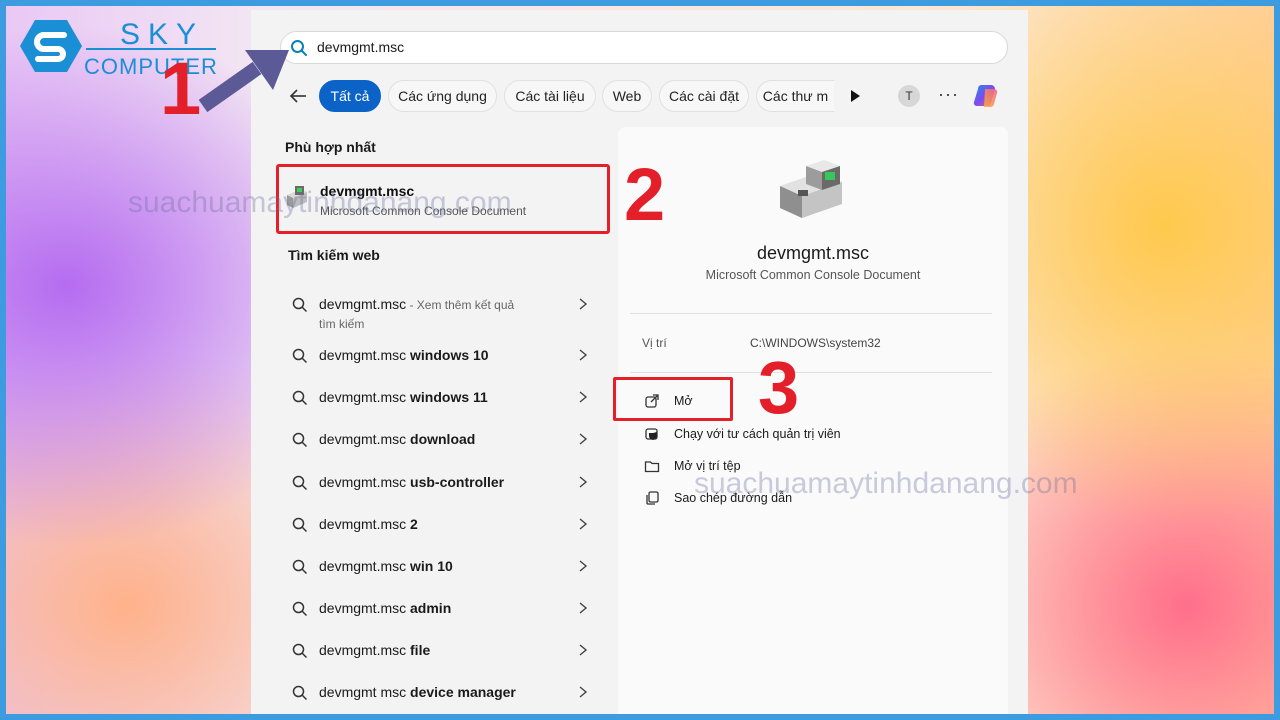  I want to click on filter-apps: Các ứng dụng, so click(442, 96).